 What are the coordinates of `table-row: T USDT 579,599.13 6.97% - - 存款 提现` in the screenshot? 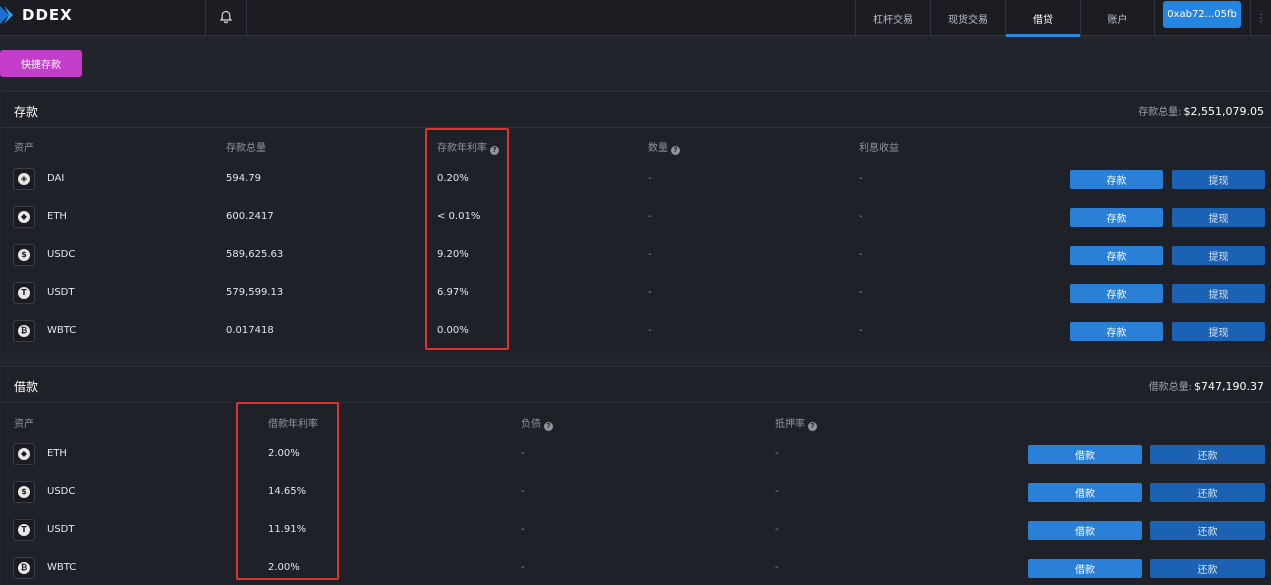 It's located at (636, 293).